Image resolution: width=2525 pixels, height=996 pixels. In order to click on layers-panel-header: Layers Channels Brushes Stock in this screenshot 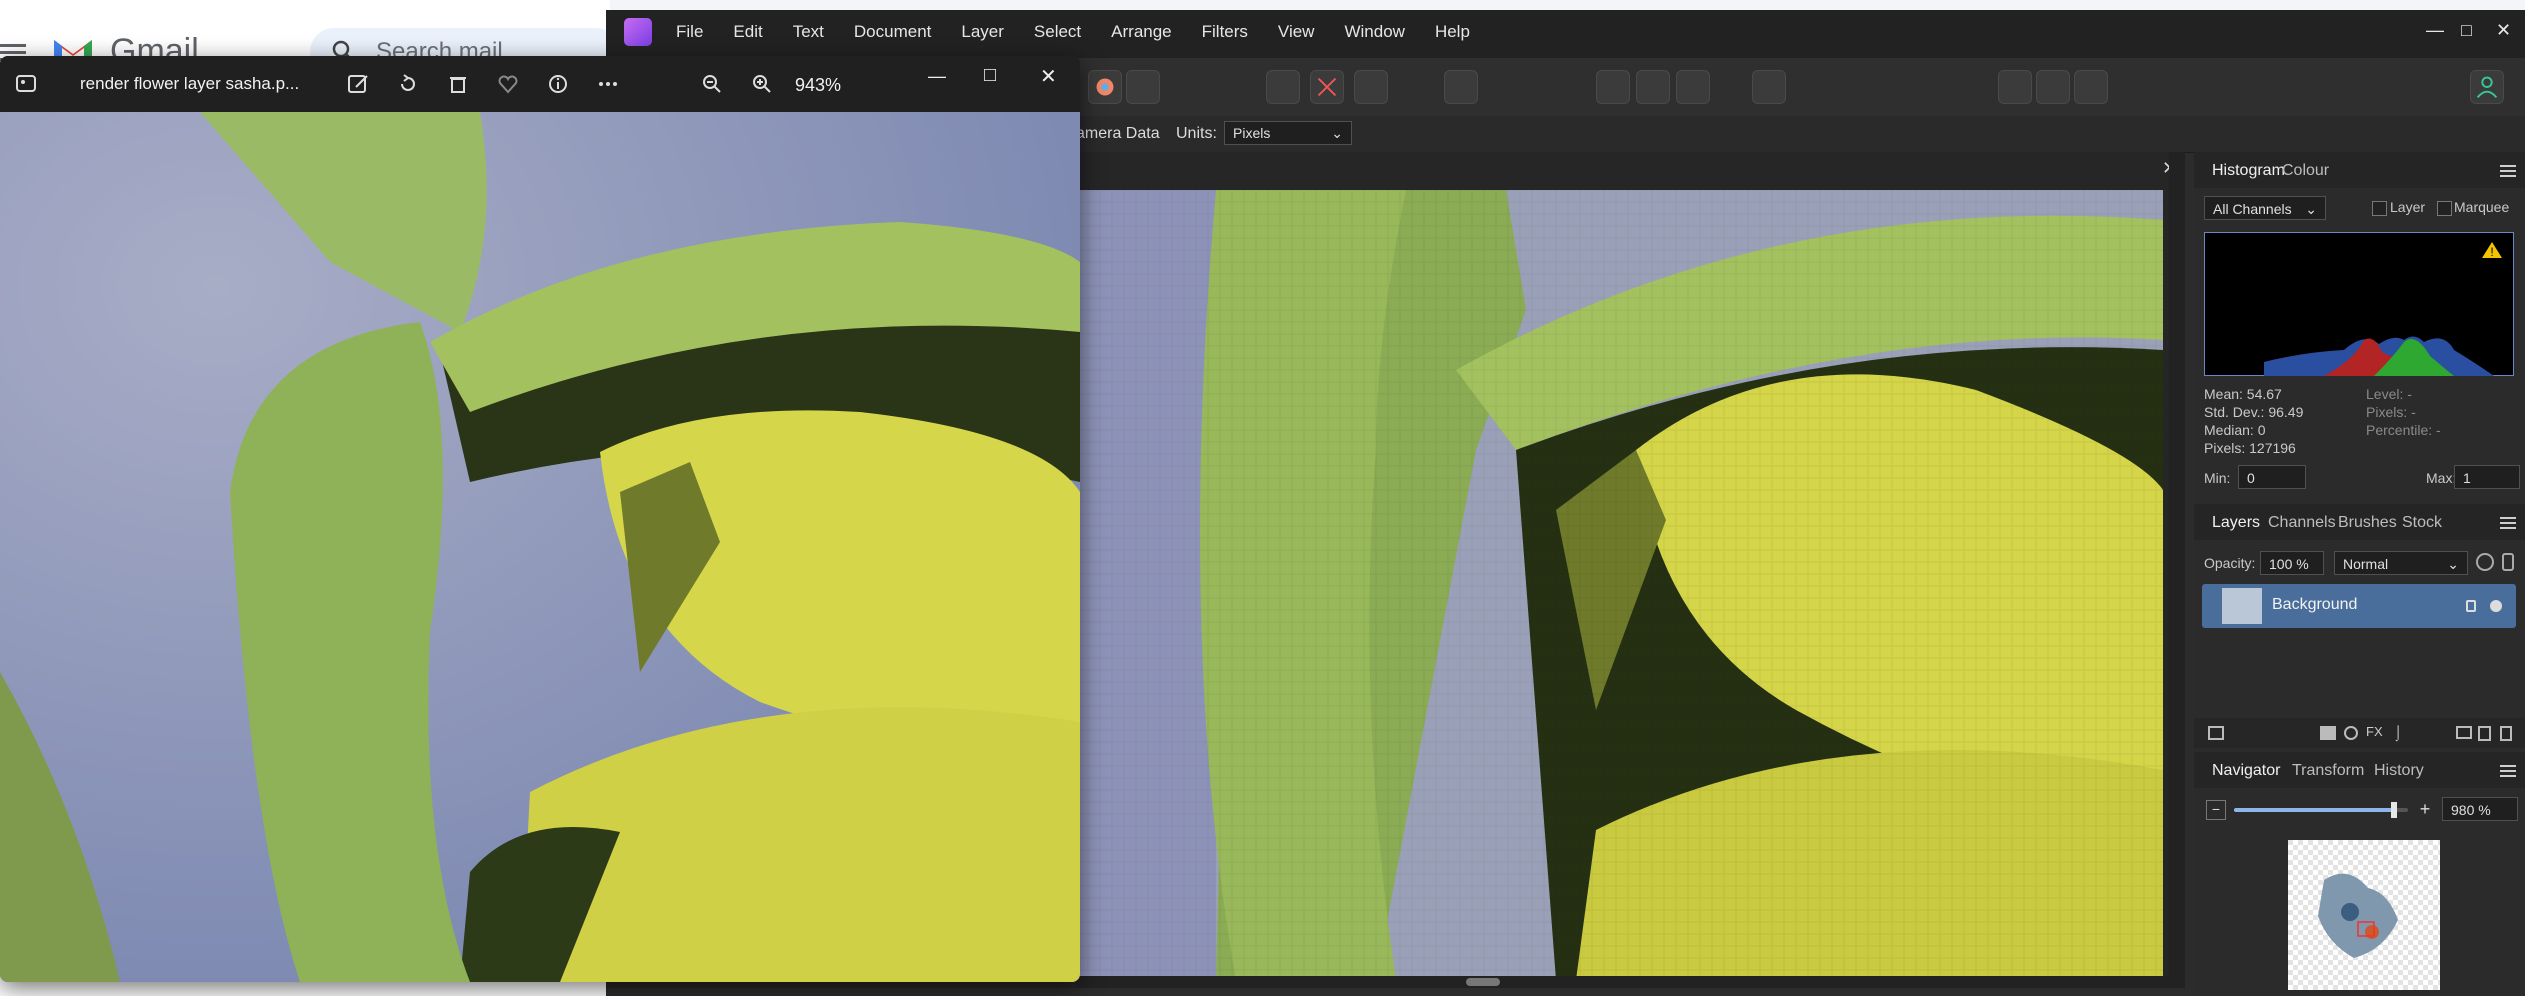, I will do `click(2359, 522)`.